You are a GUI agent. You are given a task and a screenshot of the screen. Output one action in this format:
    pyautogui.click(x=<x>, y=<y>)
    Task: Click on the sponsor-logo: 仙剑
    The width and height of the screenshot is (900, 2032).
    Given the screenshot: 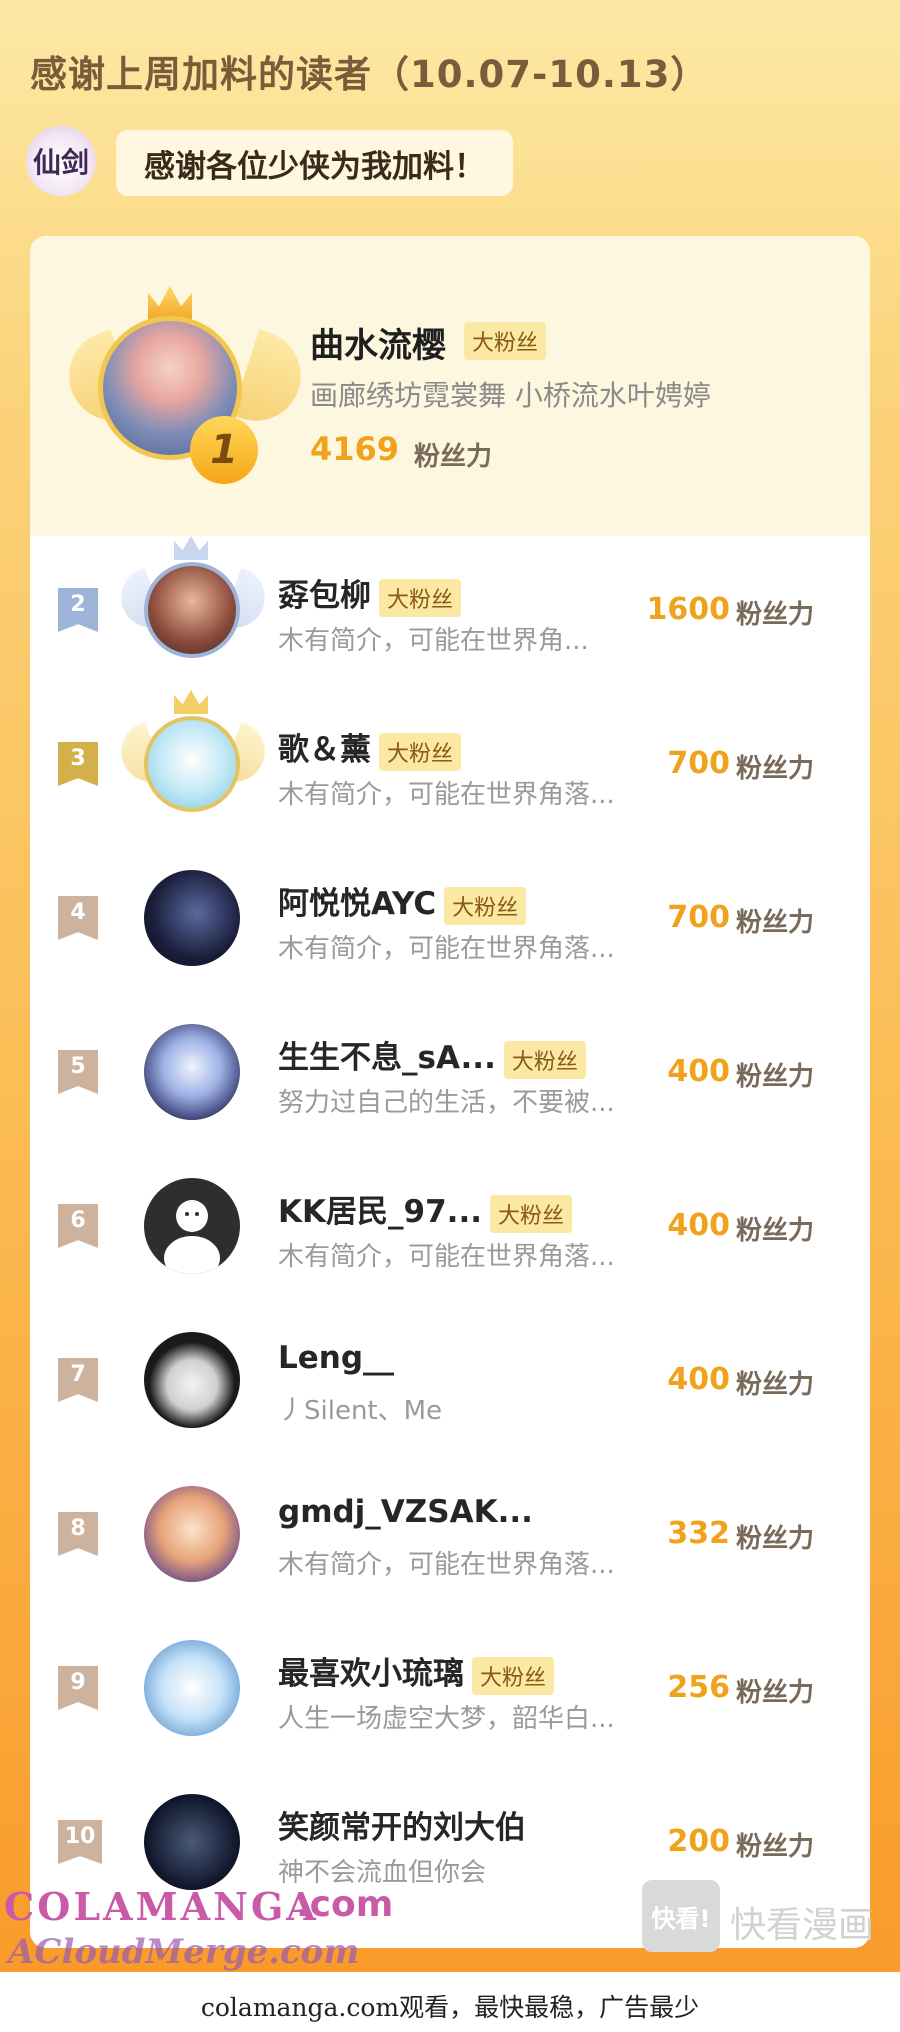 What is the action you would take?
    pyautogui.click(x=61, y=161)
    